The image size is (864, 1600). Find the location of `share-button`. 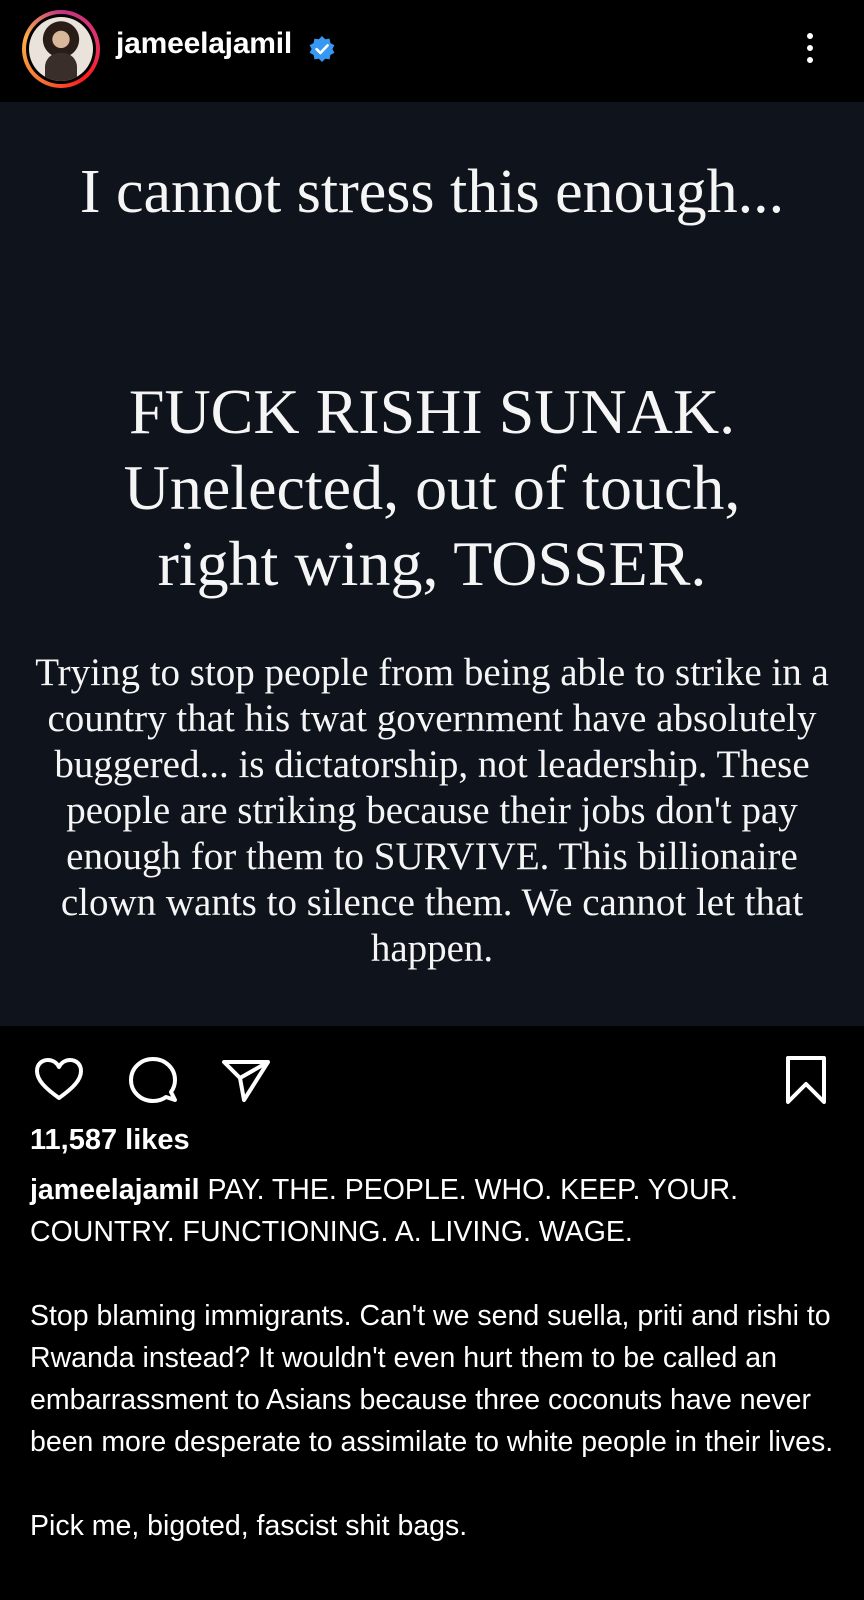

share-button is located at coordinates (246, 1080).